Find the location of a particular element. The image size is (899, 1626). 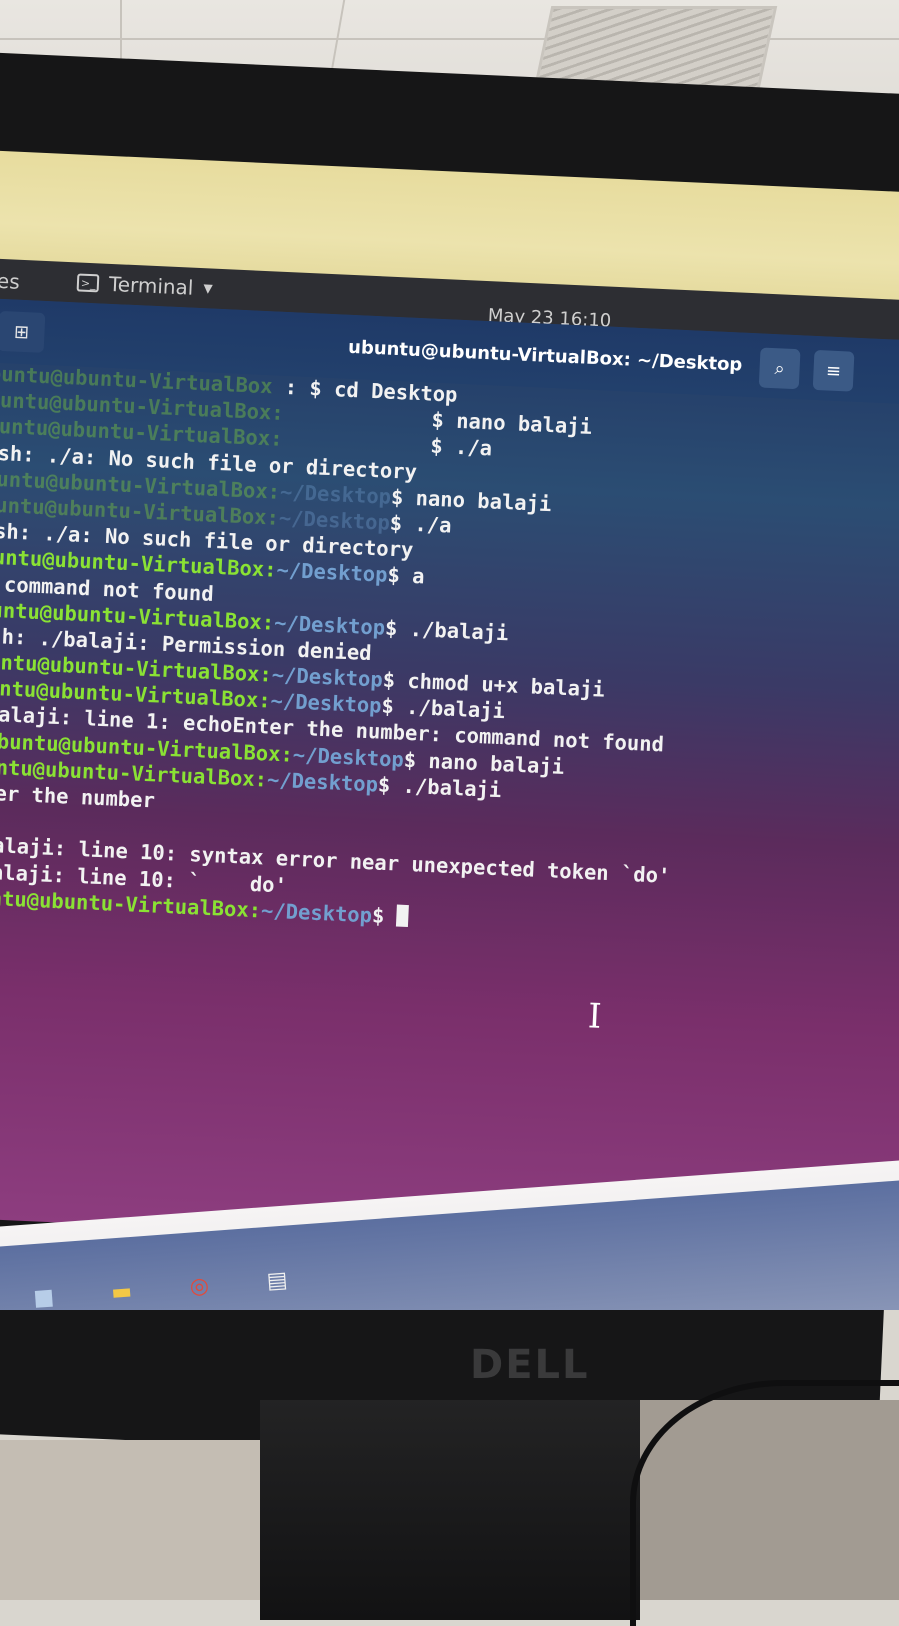

file-explorer-icon: ▬ is located at coordinates (121, 1290).